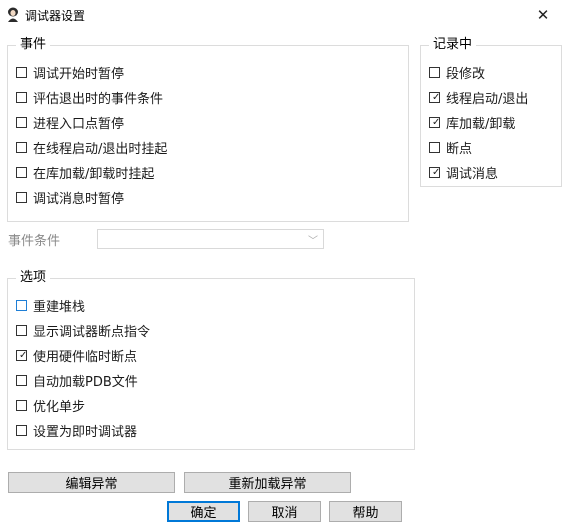 Image resolution: width=565 pixels, height=530 pixels. I want to click on recording-group-legend: 记录中, so click(453, 45).